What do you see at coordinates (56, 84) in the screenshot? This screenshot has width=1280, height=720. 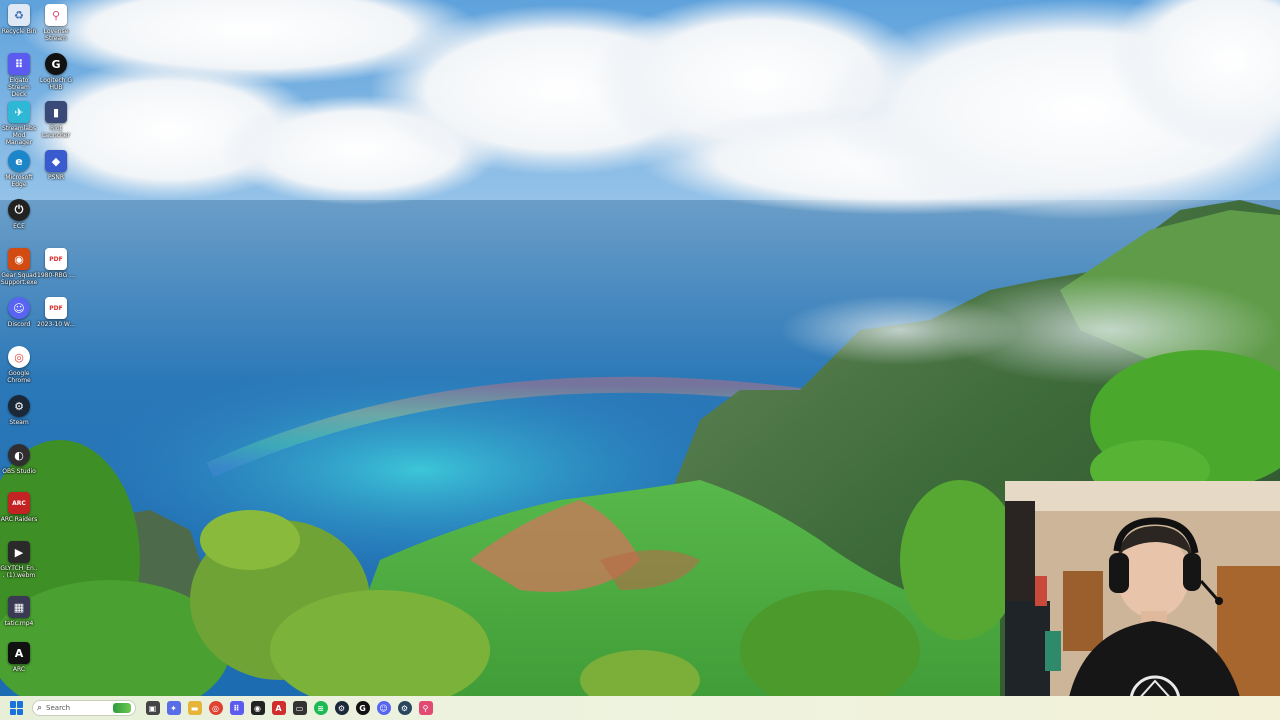 I see `desktop-icon-label: Logitech G HUB` at bounding box center [56, 84].